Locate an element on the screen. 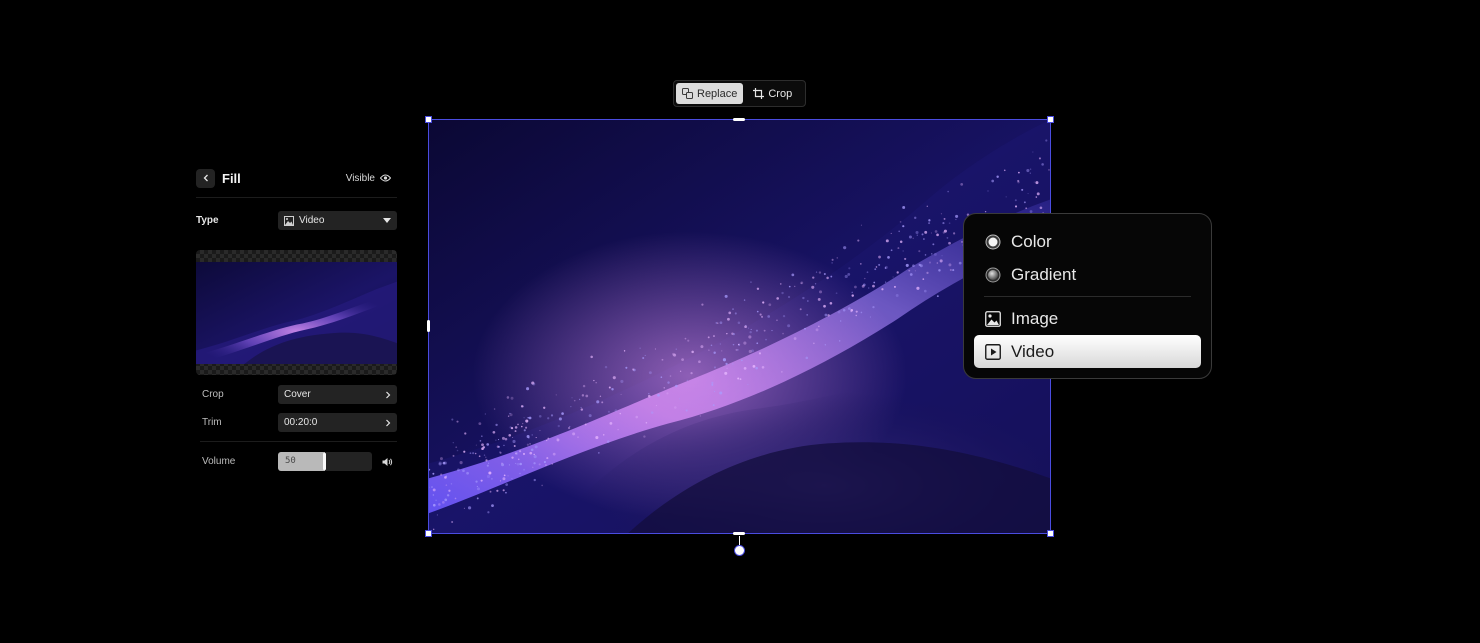 The width and height of the screenshot is (1480, 643). volume-slider: 50 is located at coordinates (325, 461).